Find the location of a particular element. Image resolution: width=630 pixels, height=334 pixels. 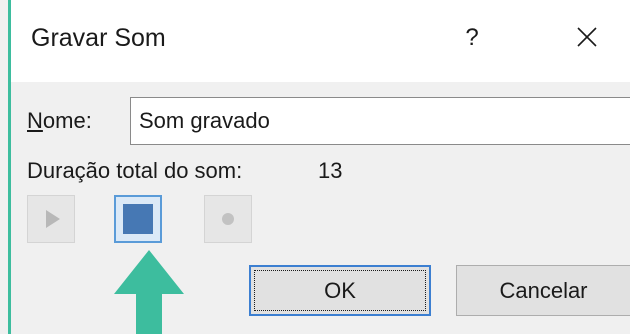

record-icon is located at coordinates (228, 219).